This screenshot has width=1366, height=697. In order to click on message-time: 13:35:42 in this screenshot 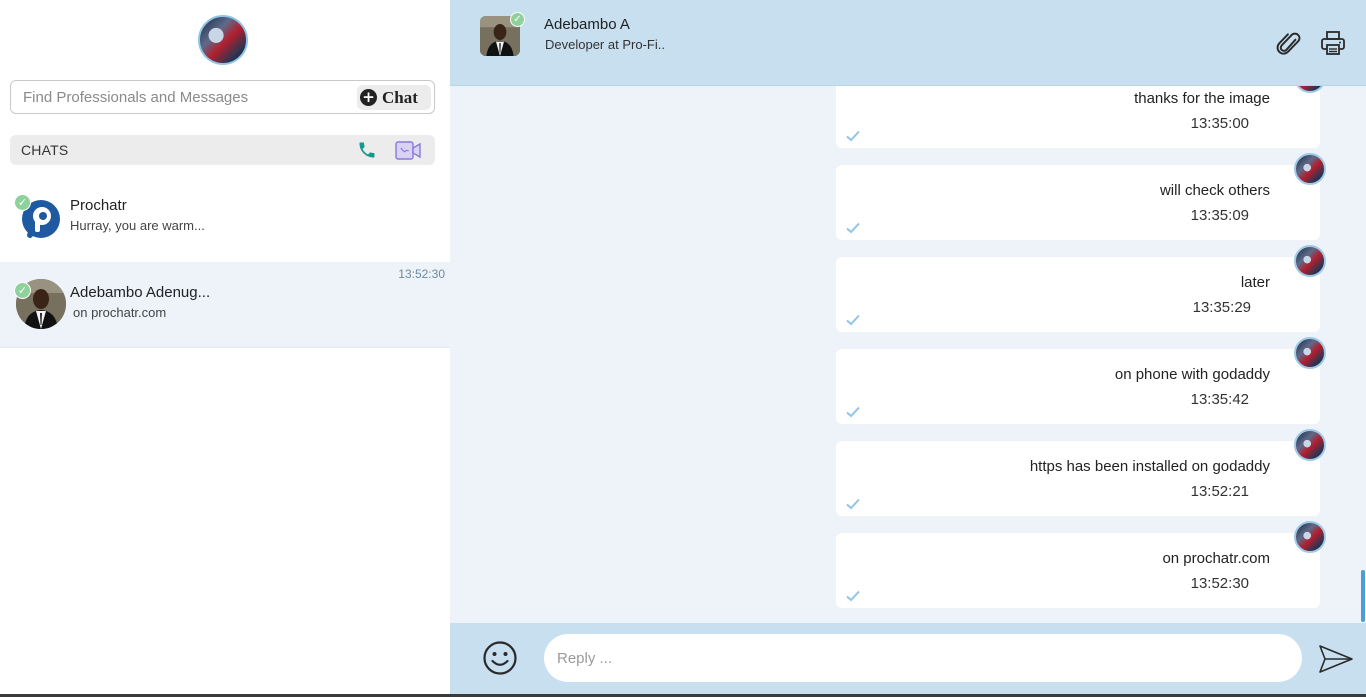, I will do `click(1219, 399)`.